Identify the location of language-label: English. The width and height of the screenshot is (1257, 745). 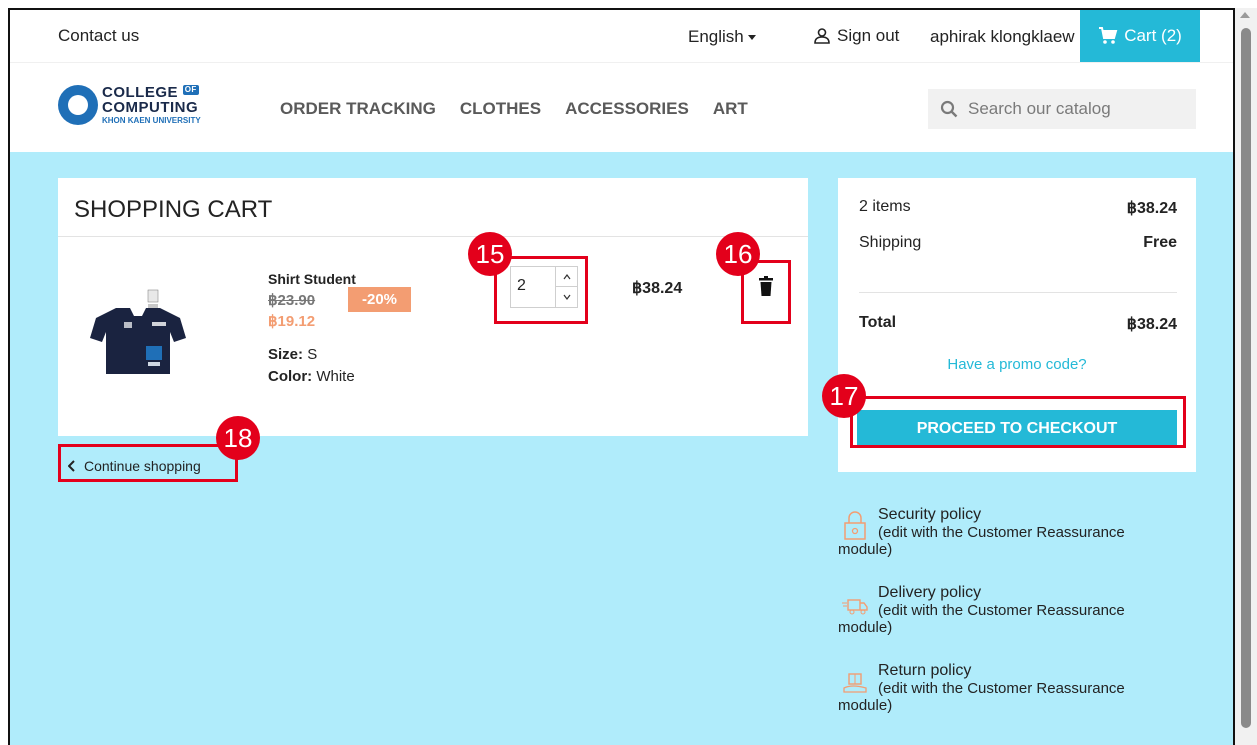
(716, 36).